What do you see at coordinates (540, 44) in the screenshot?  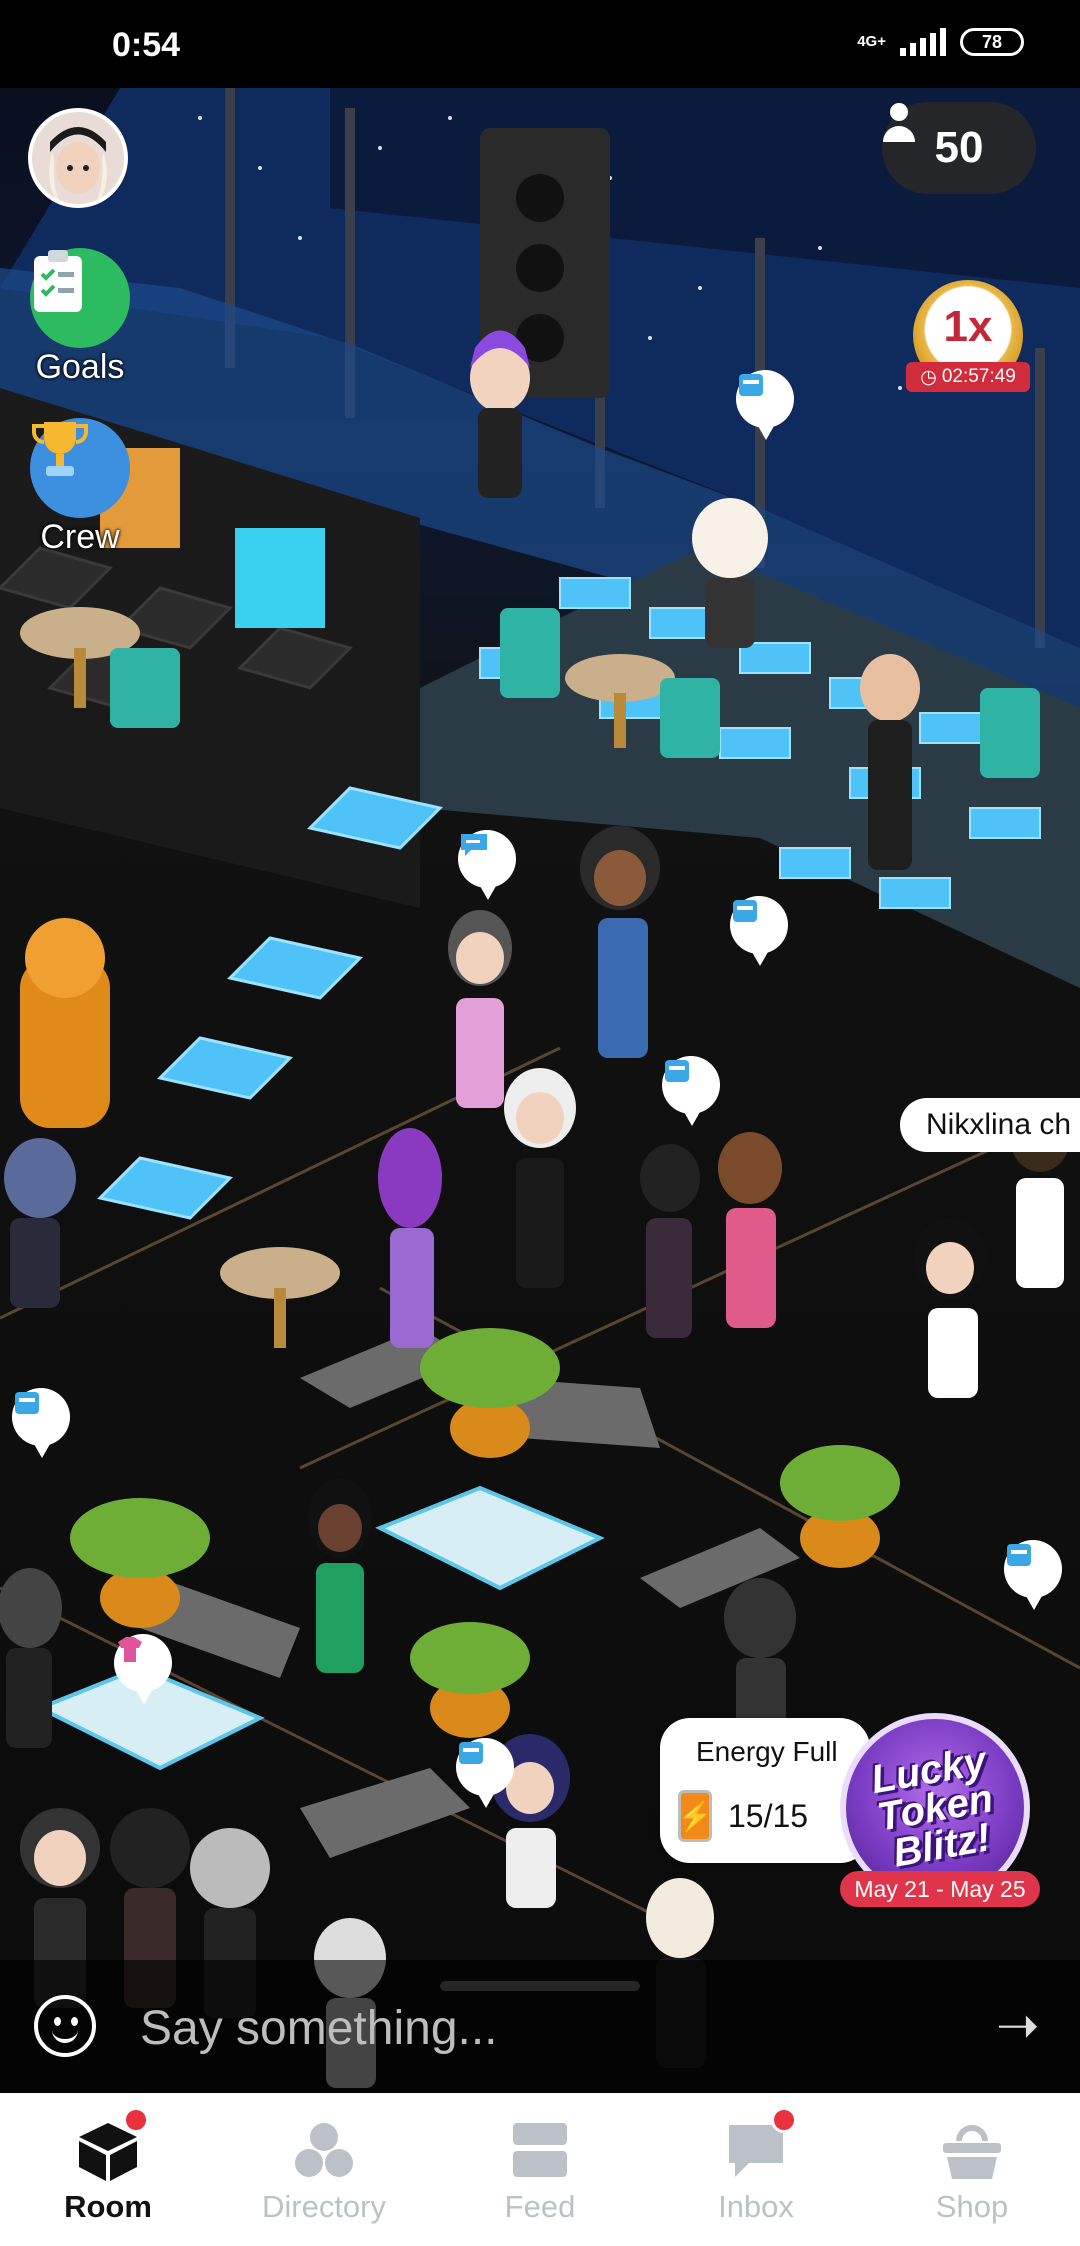 I see `status-bar: 0:54 4G+ 78` at bounding box center [540, 44].